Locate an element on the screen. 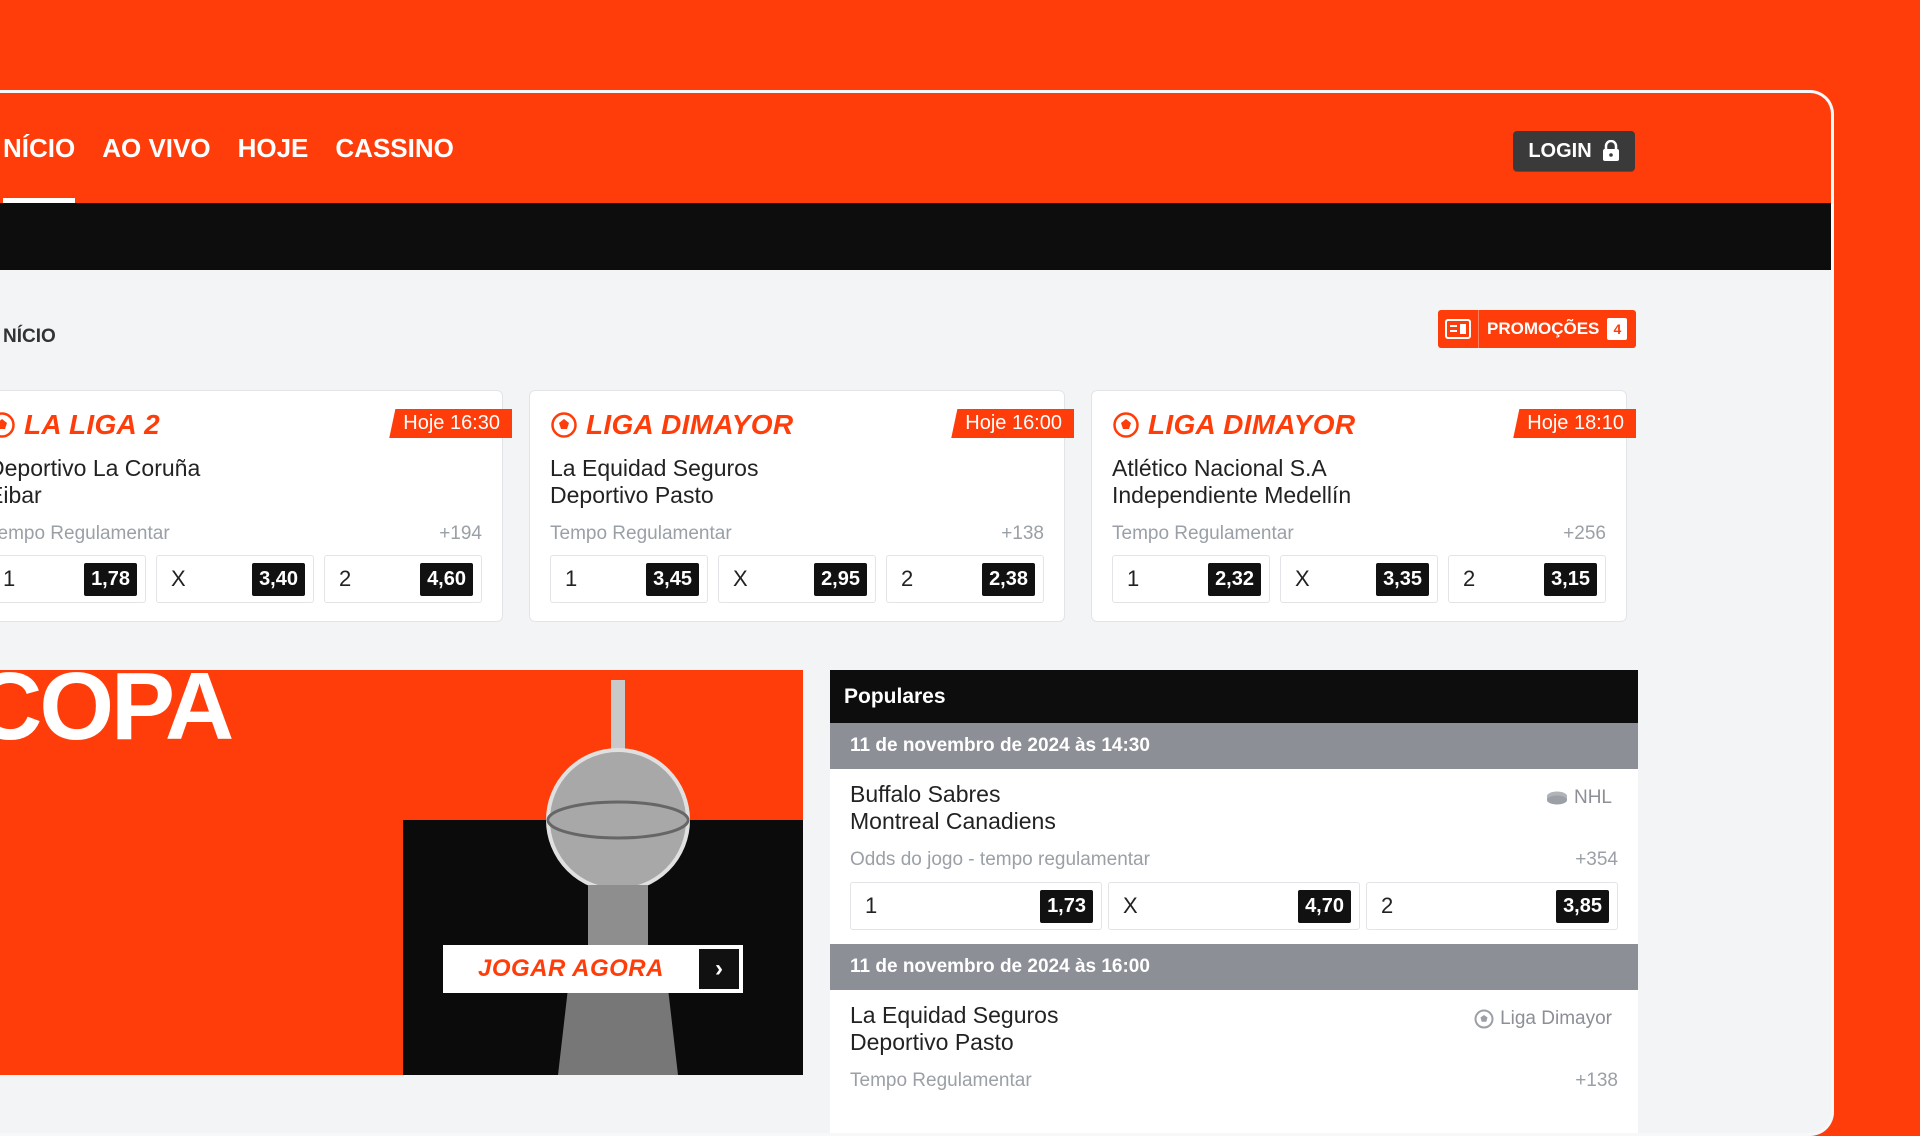  play-now-button: JOGAR AGORA › is located at coordinates (593, 969).